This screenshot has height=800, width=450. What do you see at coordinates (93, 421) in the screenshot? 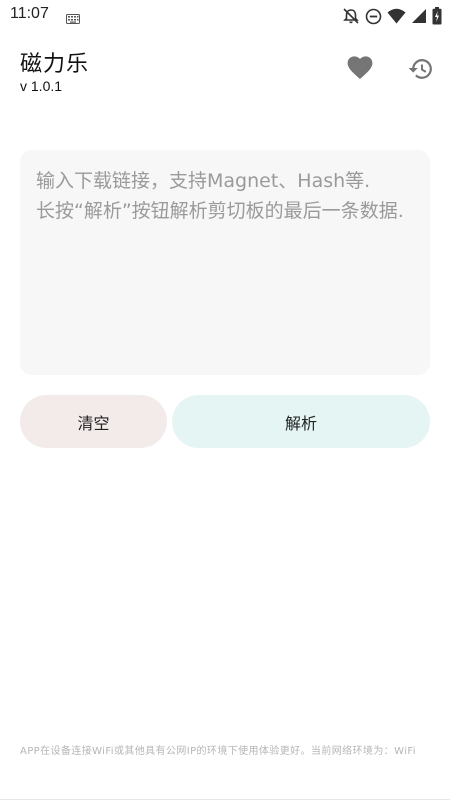
I see `clear-button: 清空` at bounding box center [93, 421].